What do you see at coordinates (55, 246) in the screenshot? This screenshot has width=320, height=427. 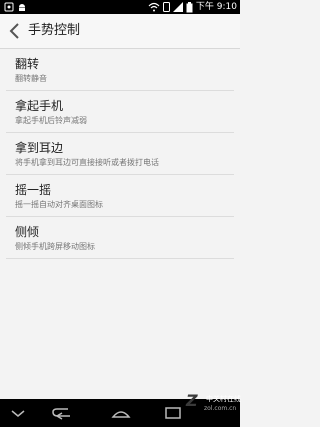 I see `item-subtitle: 侧倾手机跨屏移动图标` at bounding box center [55, 246].